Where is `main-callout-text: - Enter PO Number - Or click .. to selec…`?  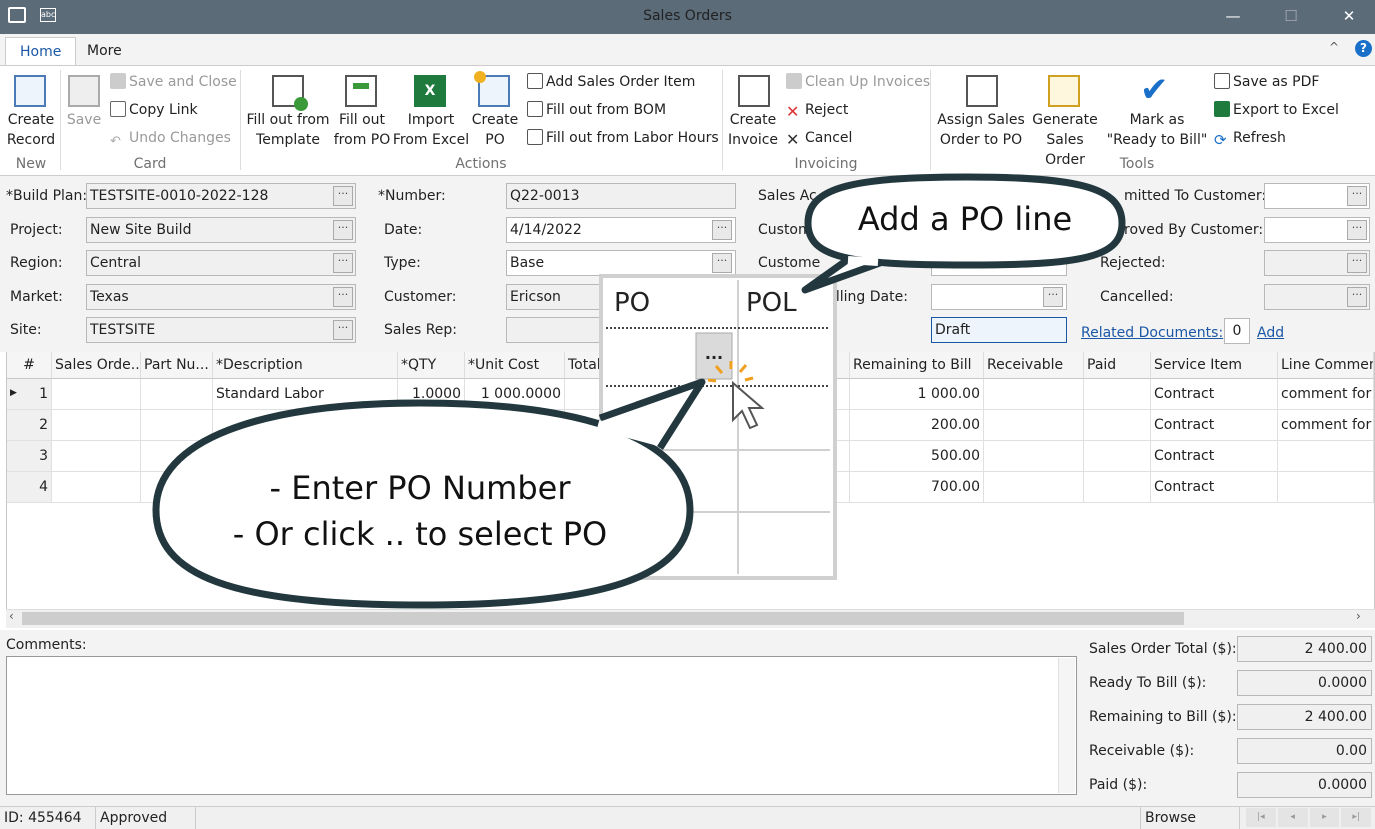
main-callout-text: - Enter PO Number - Or click .. to selec… is located at coordinates (420, 511).